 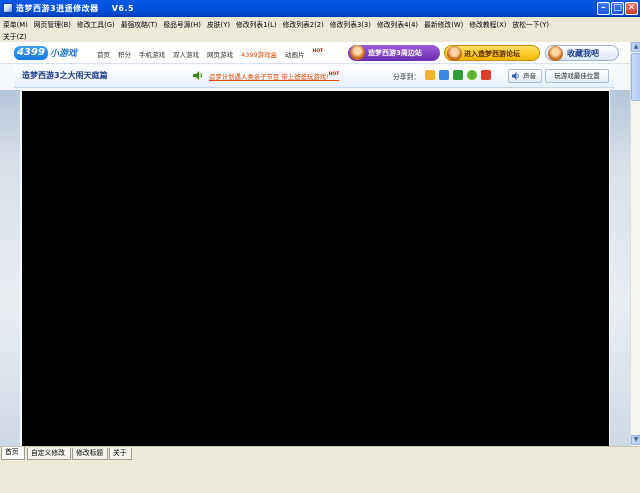 What do you see at coordinates (397, 24) in the screenshot?
I see `menu-item-list-4: 修改列表4(4)` at bounding box center [397, 24].